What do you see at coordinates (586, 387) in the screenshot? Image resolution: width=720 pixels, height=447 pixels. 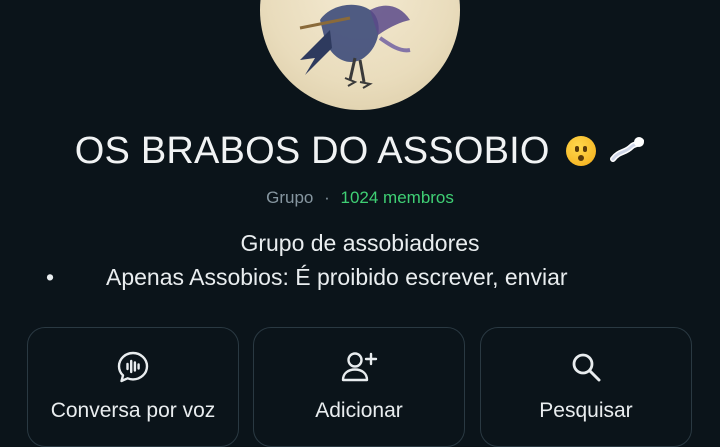 I see `search-button: Pesquisar` at bounding box center [586, 387].